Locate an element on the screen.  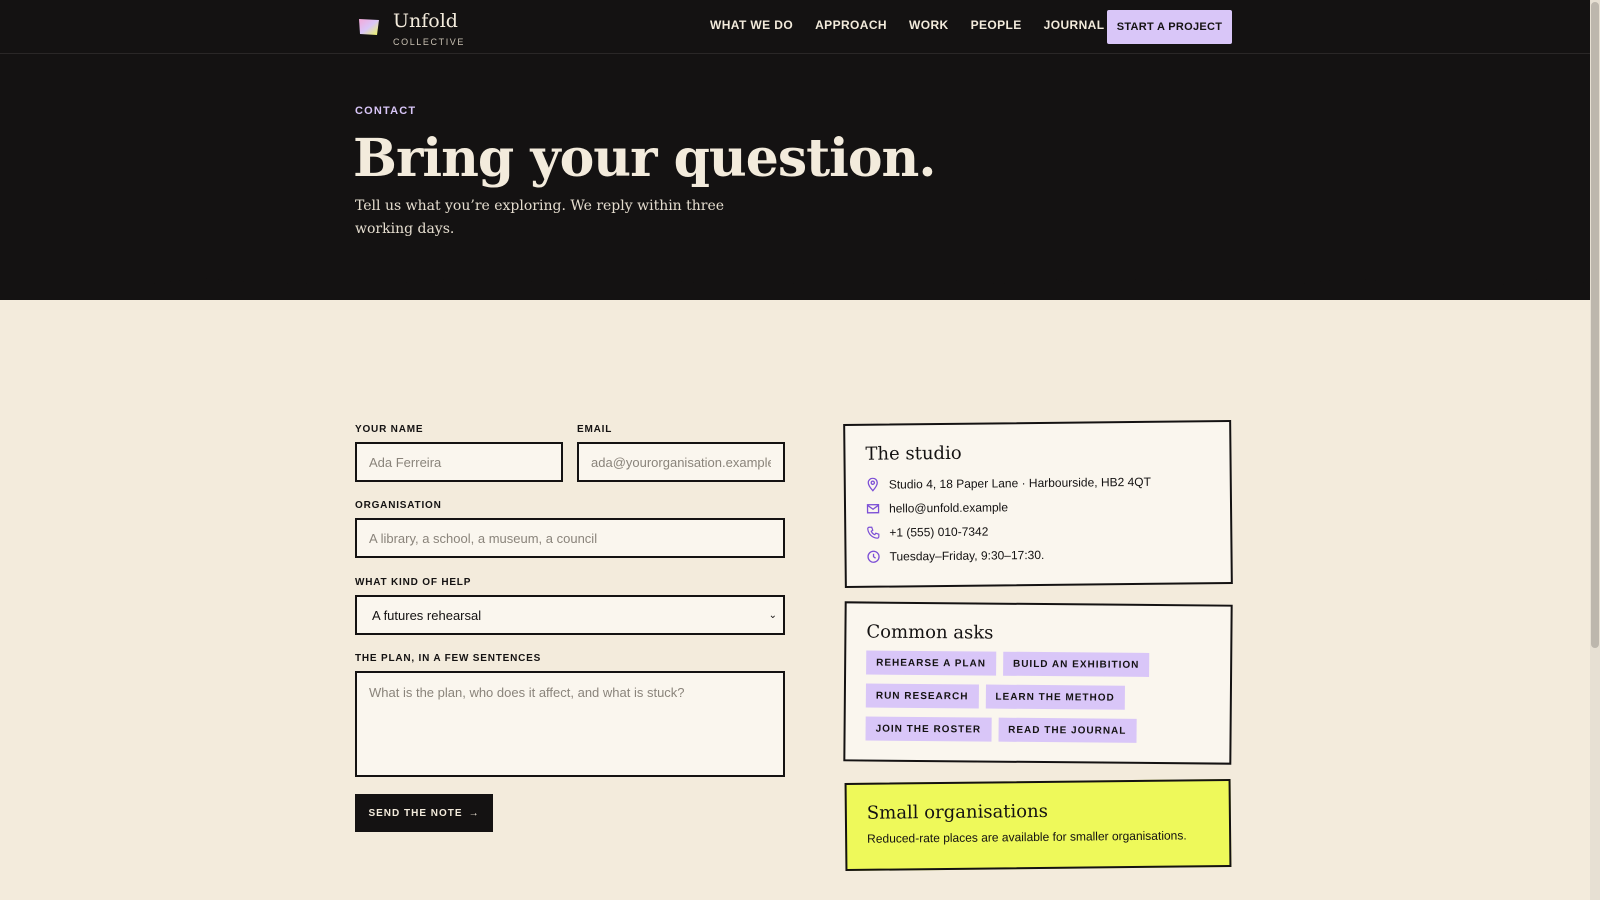
help-type-value: A futures rehearsal is located at coordinates (427, 615).